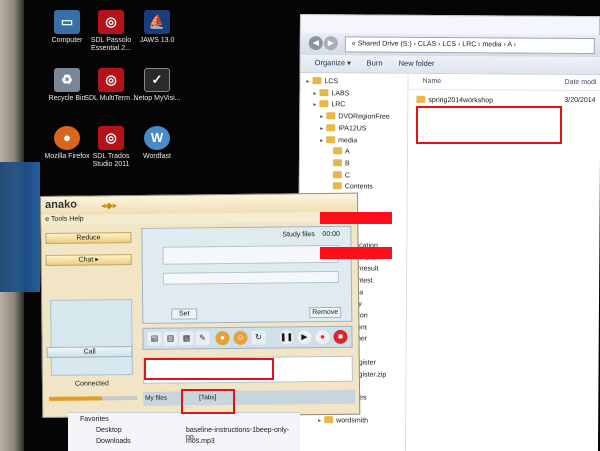 This screenshot has width=600, height=451. Describe the element at coordinates (111, 22) in the screenshot. I see `sdl-passolo-icon: ◎` at that location.